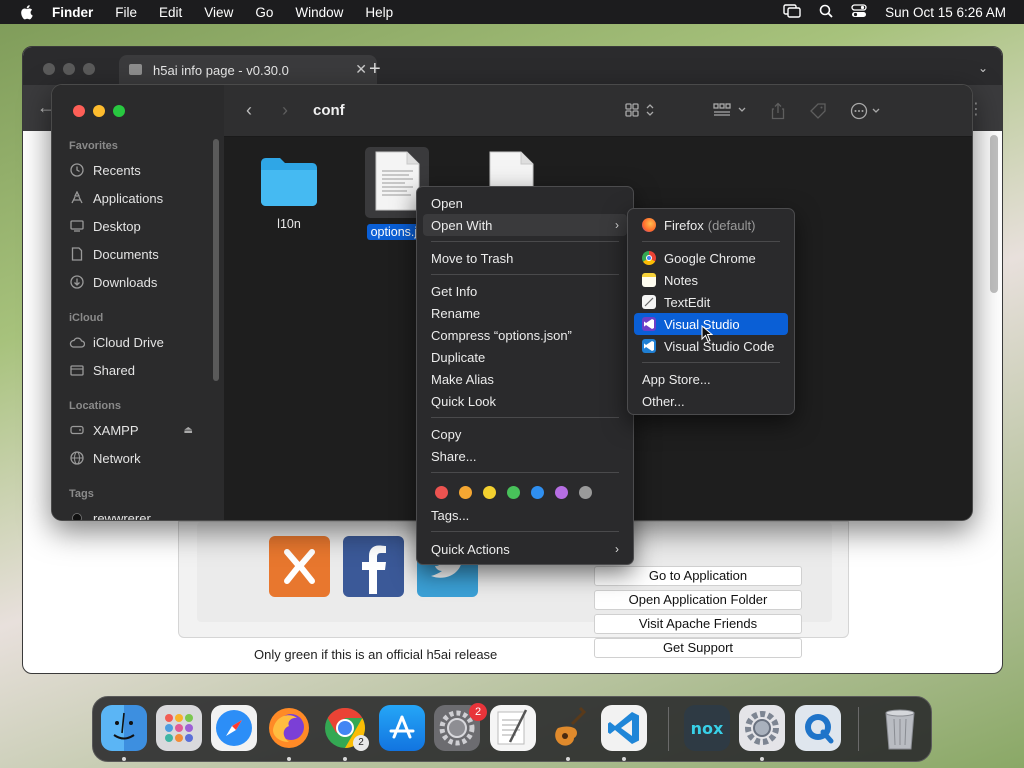 This screenshot has width=1024, height=768. Describe the element at coordinates (711, 302) in the screenshot. I see `app-item-textedit: TextEdit` at that location.